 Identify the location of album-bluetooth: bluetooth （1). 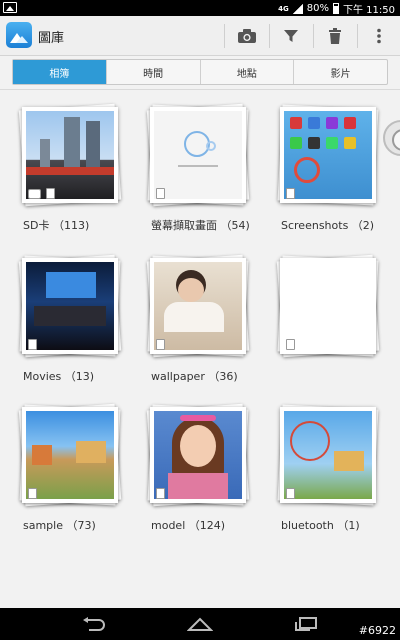
(328, 468).